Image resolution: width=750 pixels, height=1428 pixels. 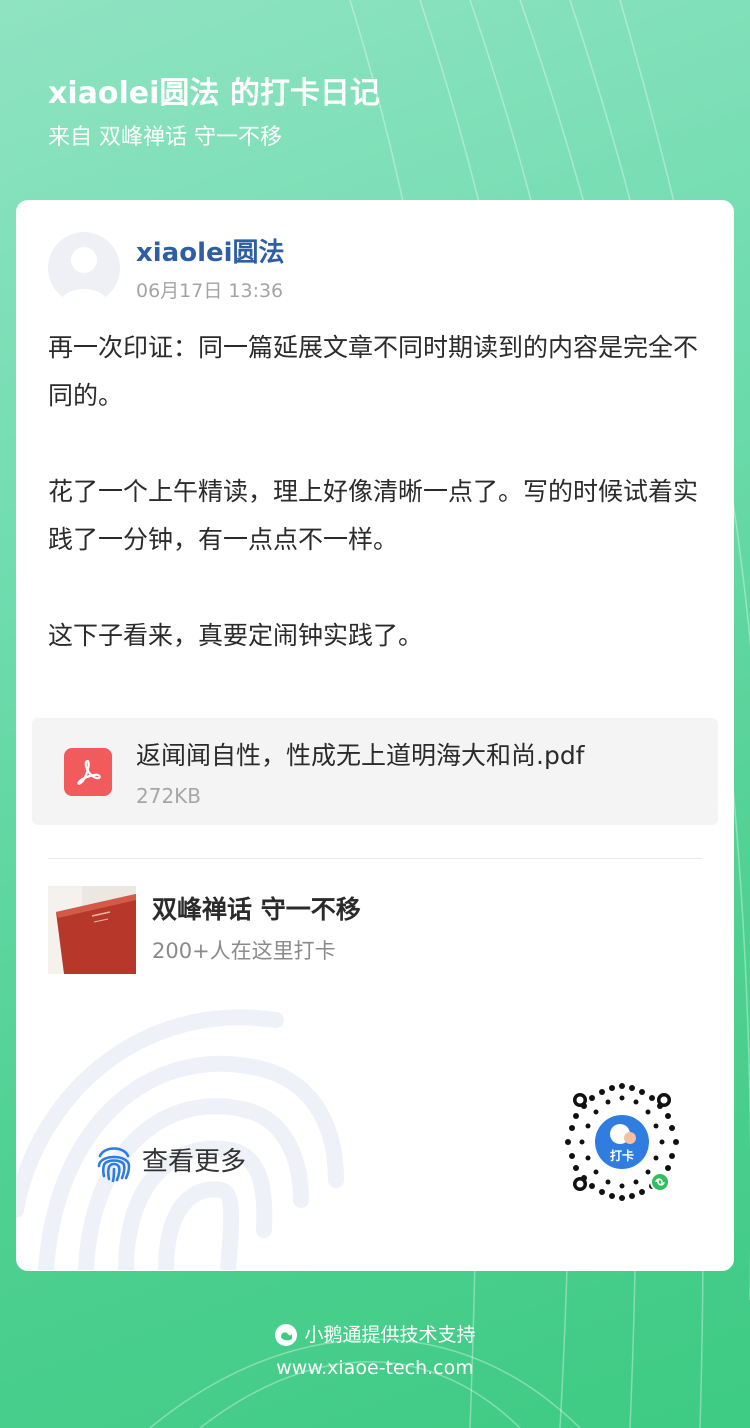 I want to click on author-name: xiaolei圆法, so click(x=210, y=253).